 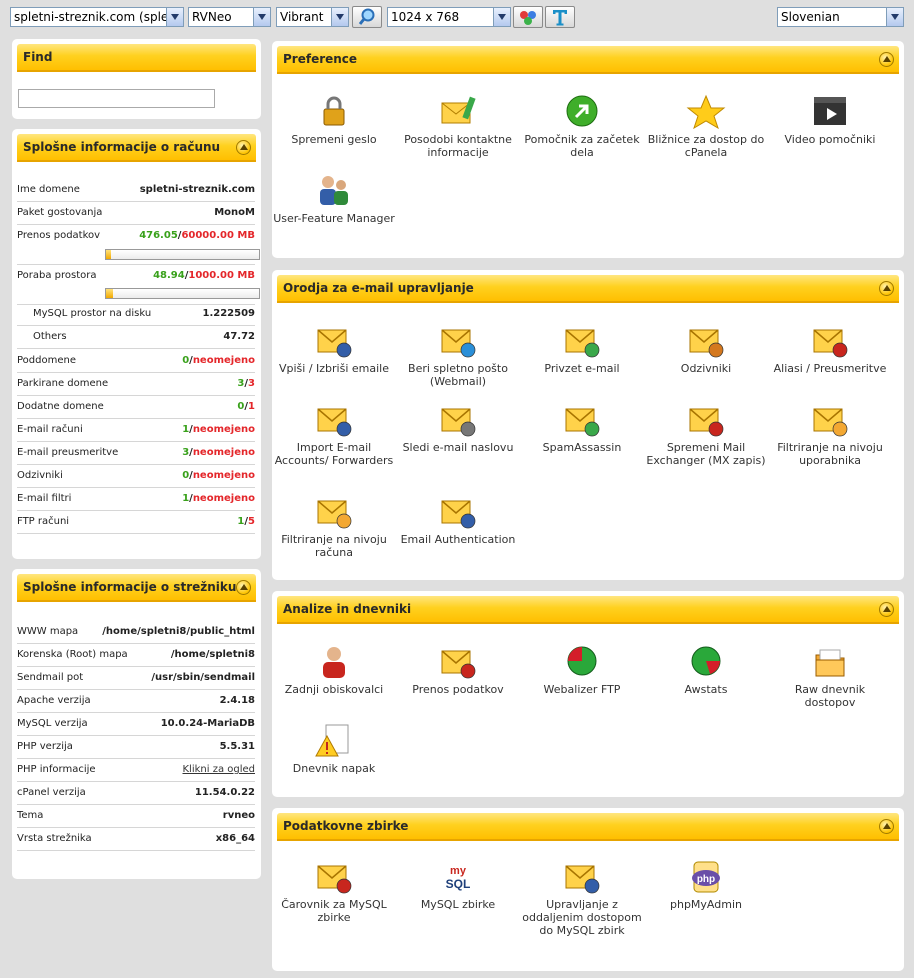 I want to click on text-icon, so click(x=560, y=18).